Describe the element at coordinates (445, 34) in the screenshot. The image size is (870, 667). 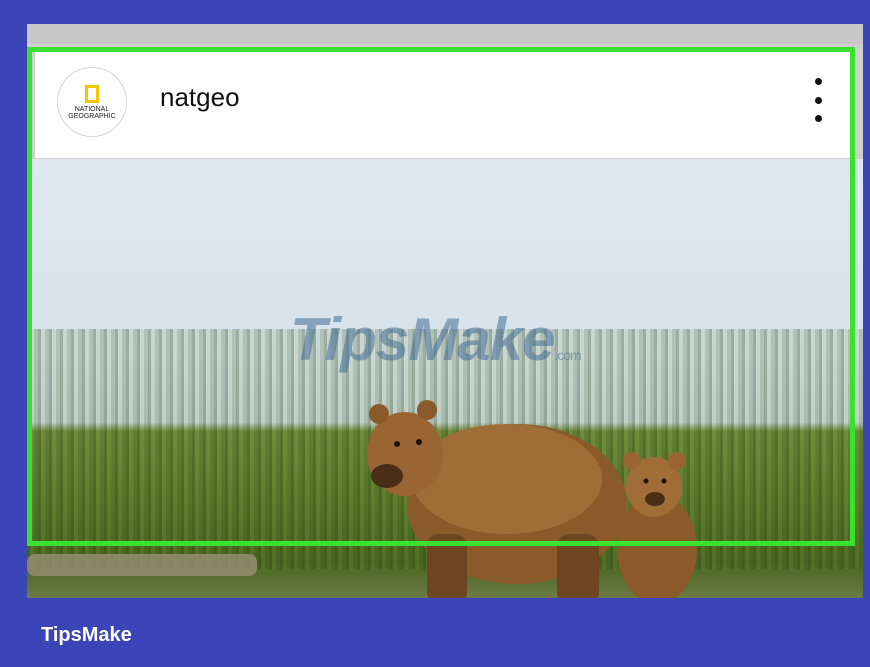
I see `status-strip` at that location.